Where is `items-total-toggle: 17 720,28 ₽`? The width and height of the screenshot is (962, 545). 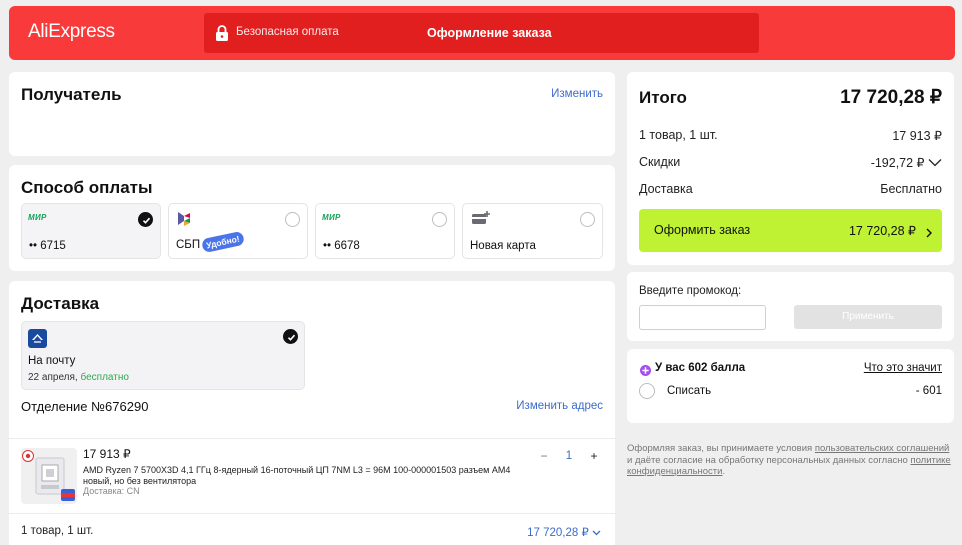 items-total-toggle: 17 720,28 ₽ is located at coordinates (564, 532).